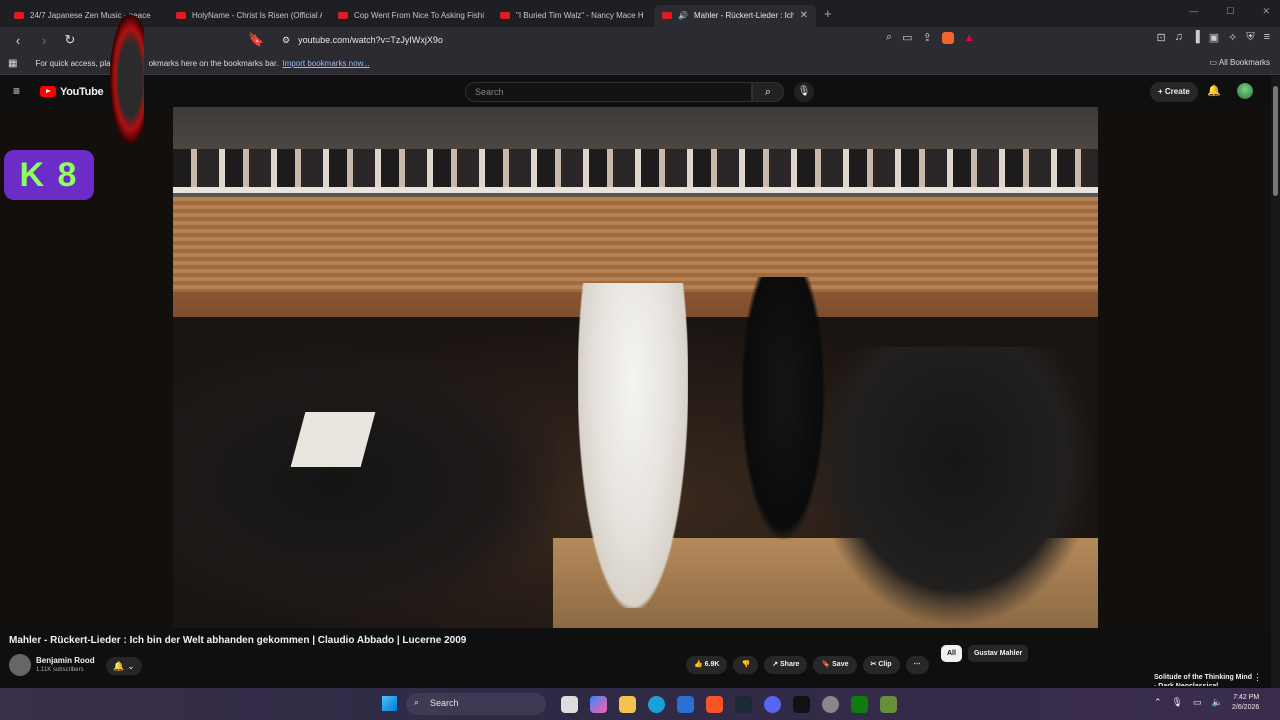  What do you see at coordinates (969, 38) in the screenshot?
I see `brave-rewards-icon: ▲` at bounding box center [969, 38].